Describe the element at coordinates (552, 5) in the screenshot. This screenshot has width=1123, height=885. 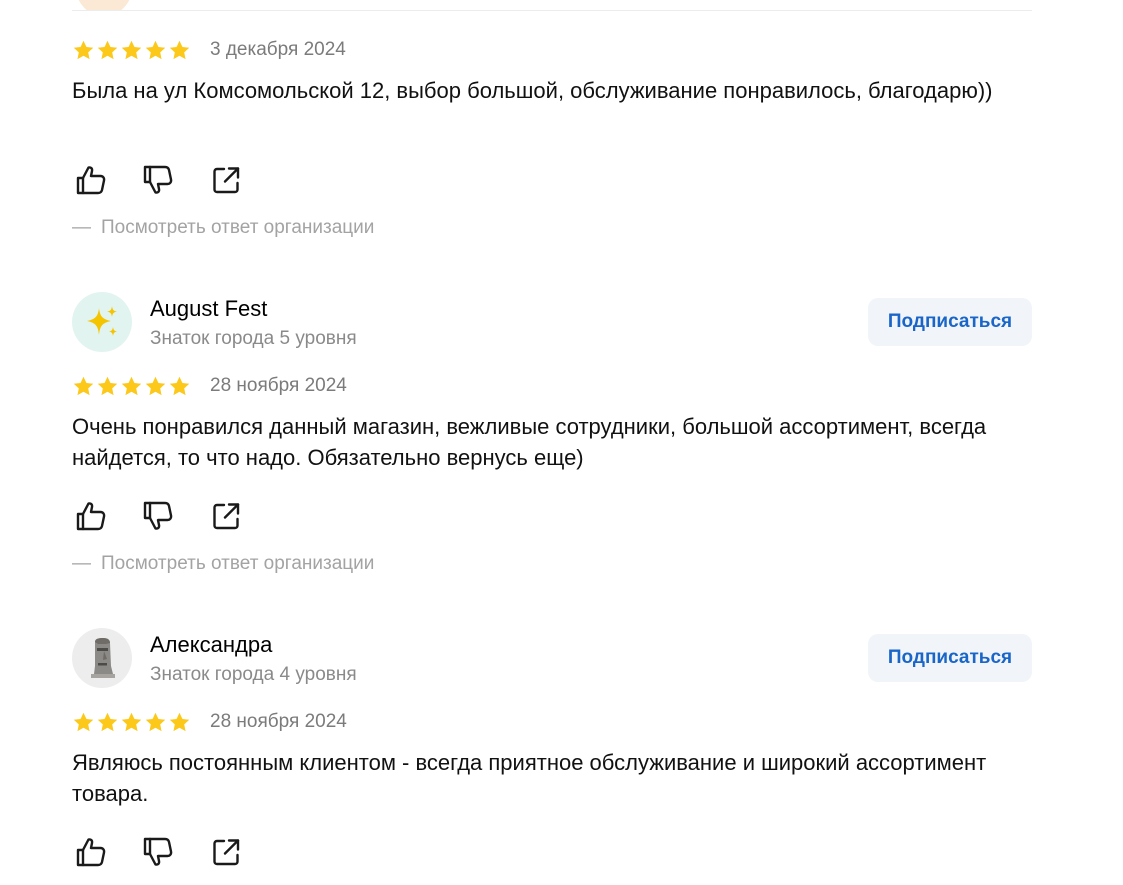
I see `previous-review-header-clipped` at that location.